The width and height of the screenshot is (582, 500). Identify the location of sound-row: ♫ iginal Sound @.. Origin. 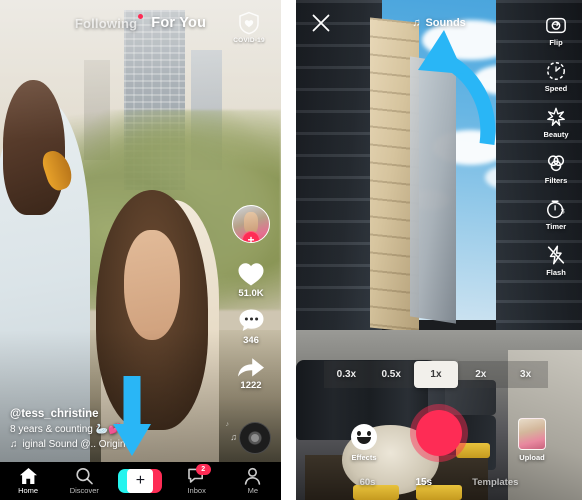
(97, 444).